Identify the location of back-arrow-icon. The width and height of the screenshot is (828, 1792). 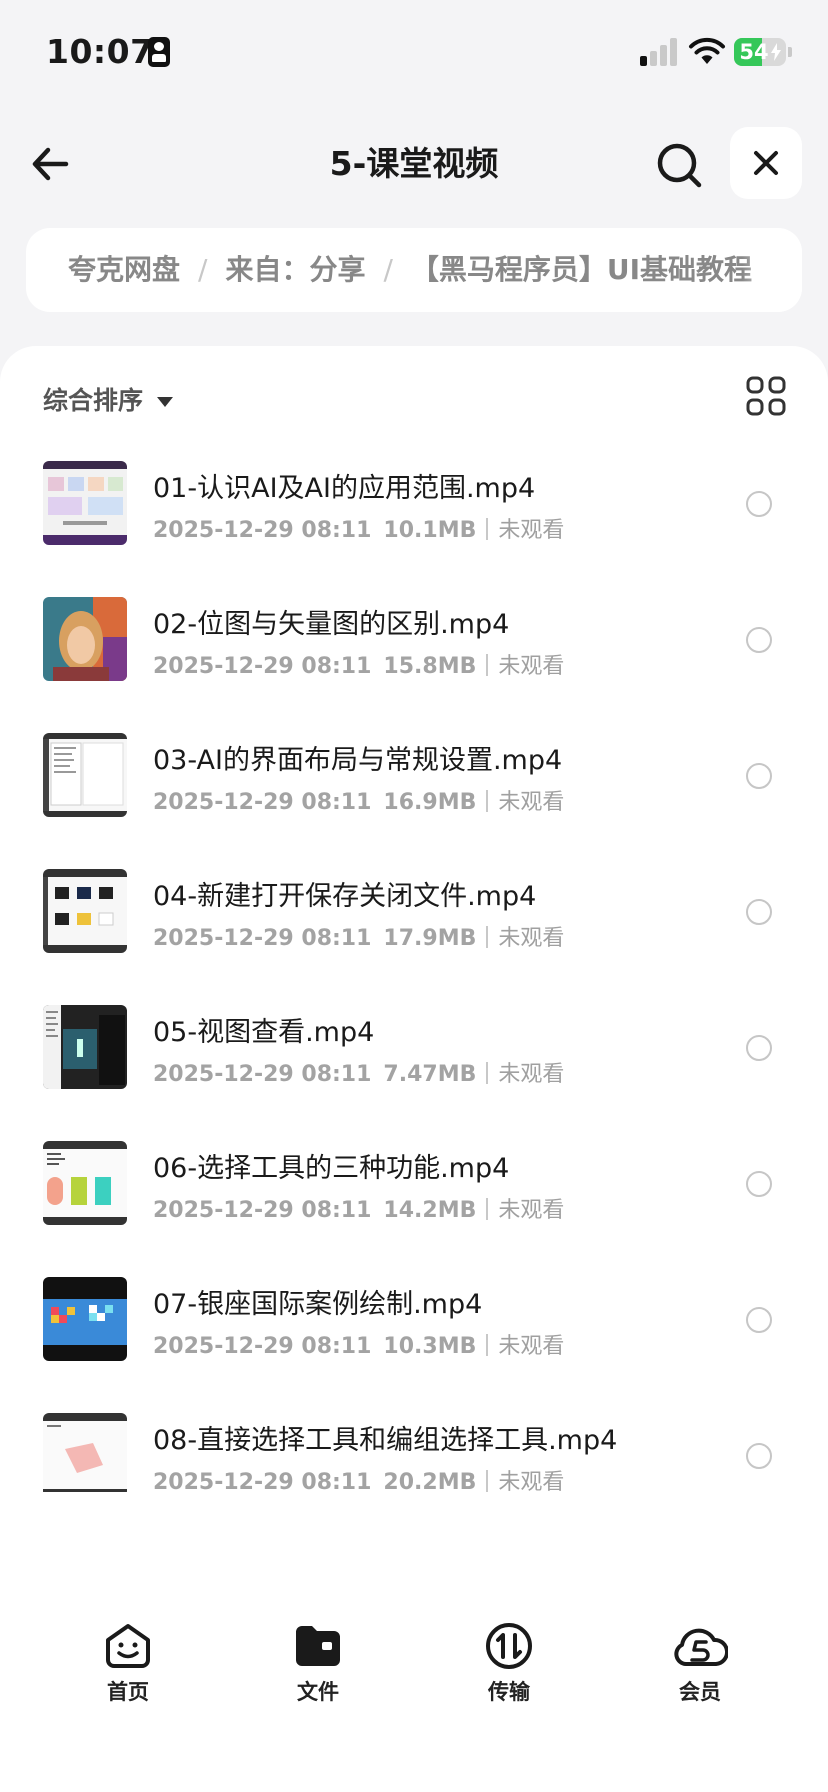
(56, 164).